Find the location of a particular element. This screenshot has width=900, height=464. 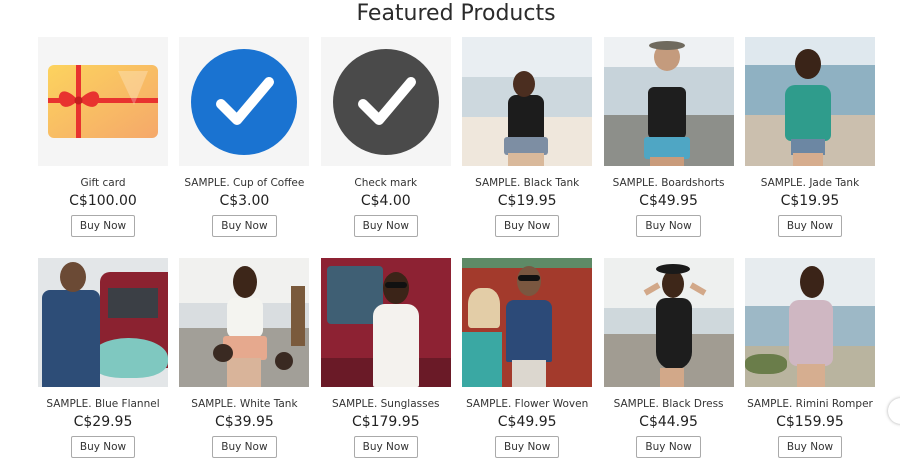

surf-photo is located at coordinates (103, 322).